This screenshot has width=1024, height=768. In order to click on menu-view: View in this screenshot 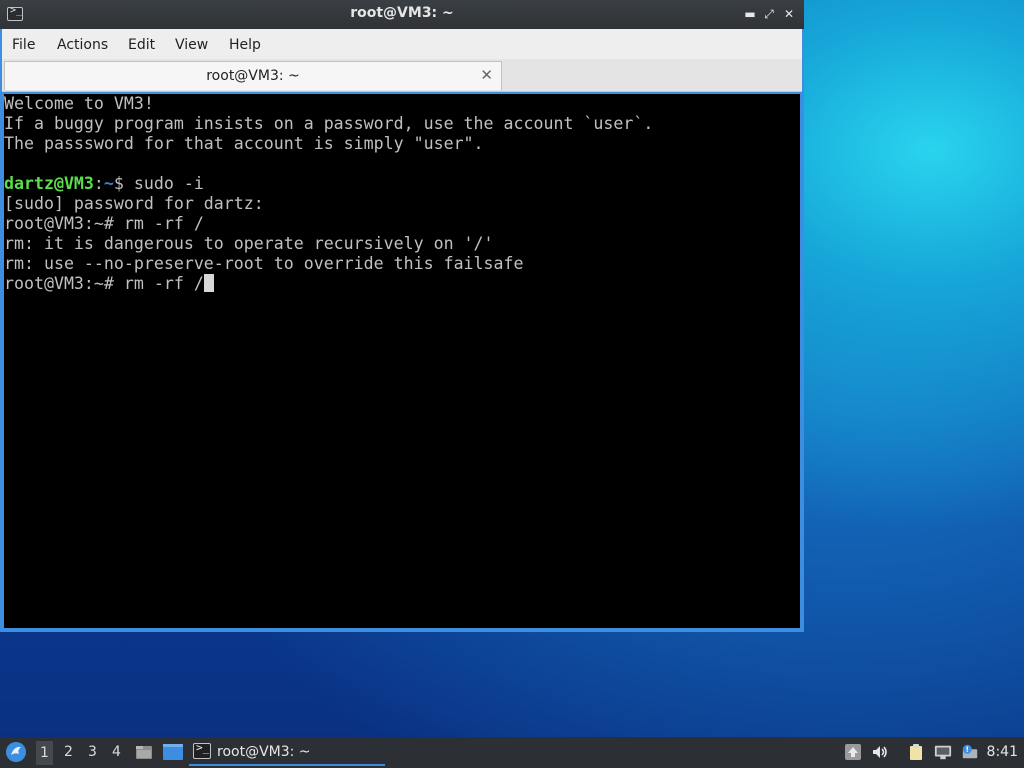, I will do `click(191, 45)`.